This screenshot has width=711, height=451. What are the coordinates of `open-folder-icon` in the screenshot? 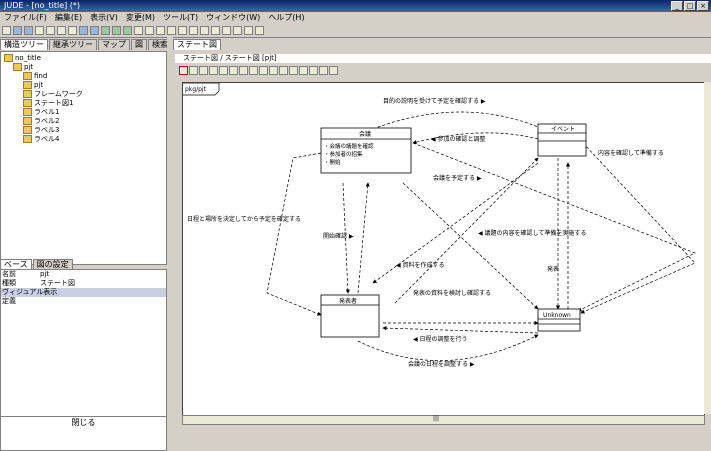 It's located at (17, 30).